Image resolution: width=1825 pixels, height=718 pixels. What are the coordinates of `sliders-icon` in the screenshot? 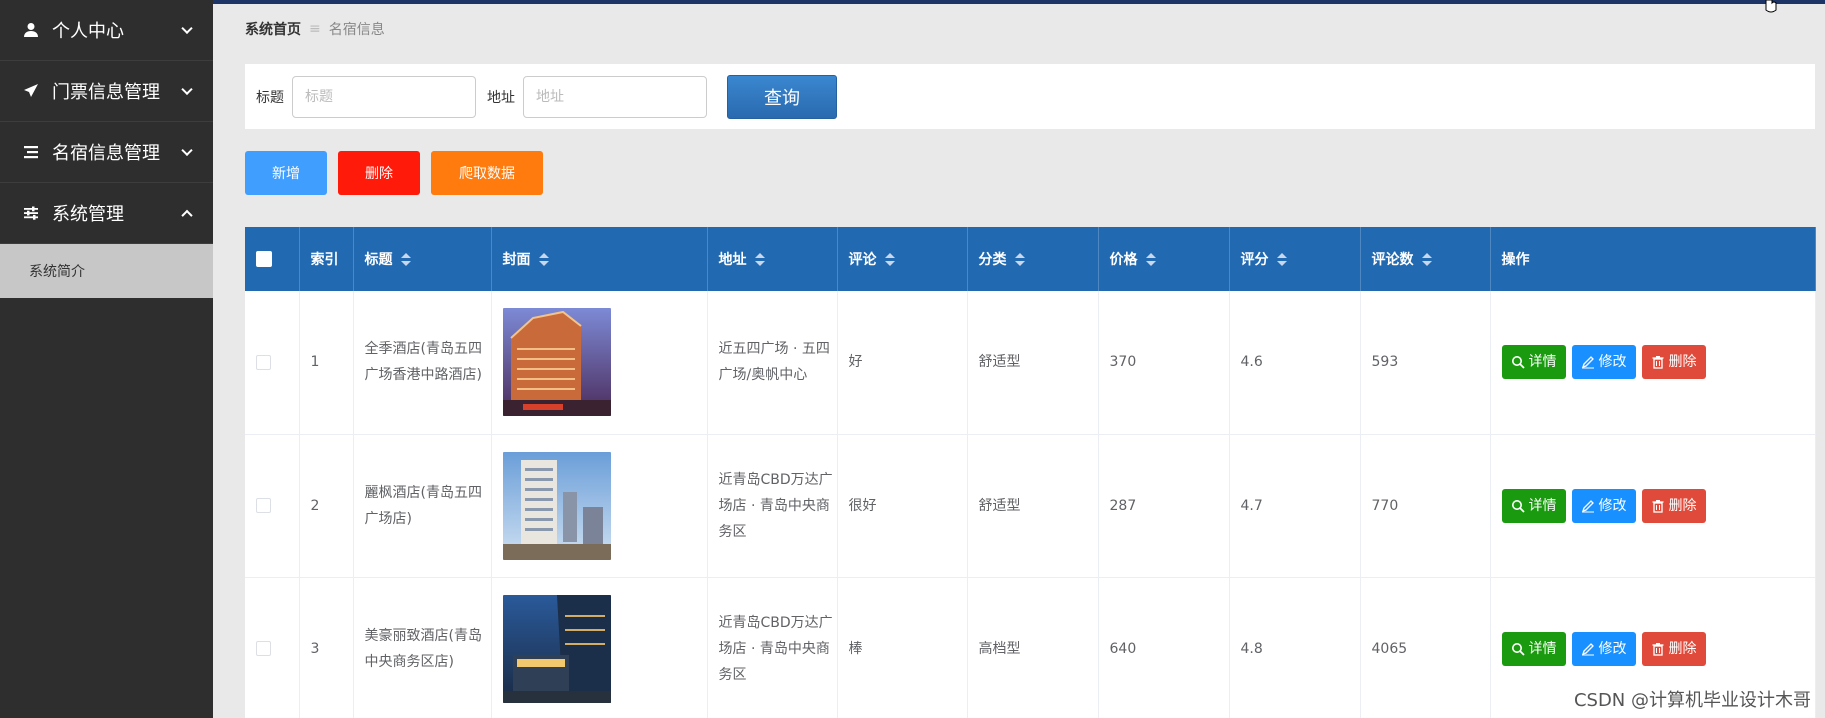 It's located at (31, 213).